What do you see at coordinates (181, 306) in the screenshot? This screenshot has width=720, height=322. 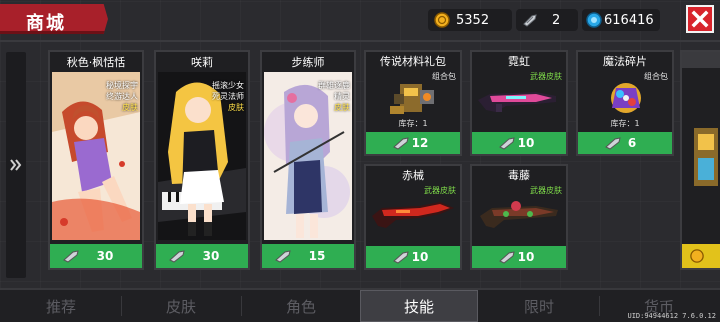 I see `tab-skins: 皮肤` at bounding box center [181, 306].